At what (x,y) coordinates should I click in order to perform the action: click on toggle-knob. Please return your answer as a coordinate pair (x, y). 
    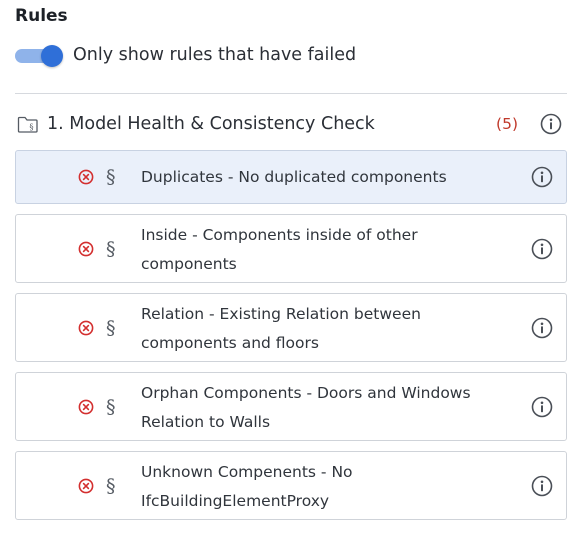
    Looking at the image, I should click on (52, 56).